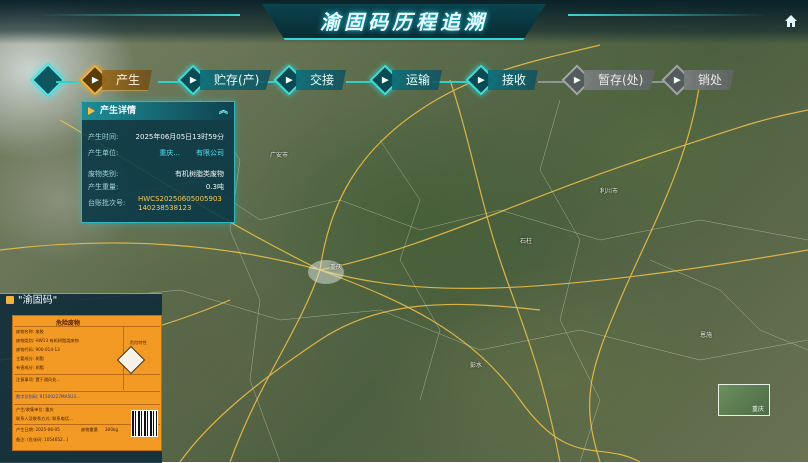 The height and width of the screenshot is (463, 808). I want to click on map-place-label: 石柱, so click(526, 241).